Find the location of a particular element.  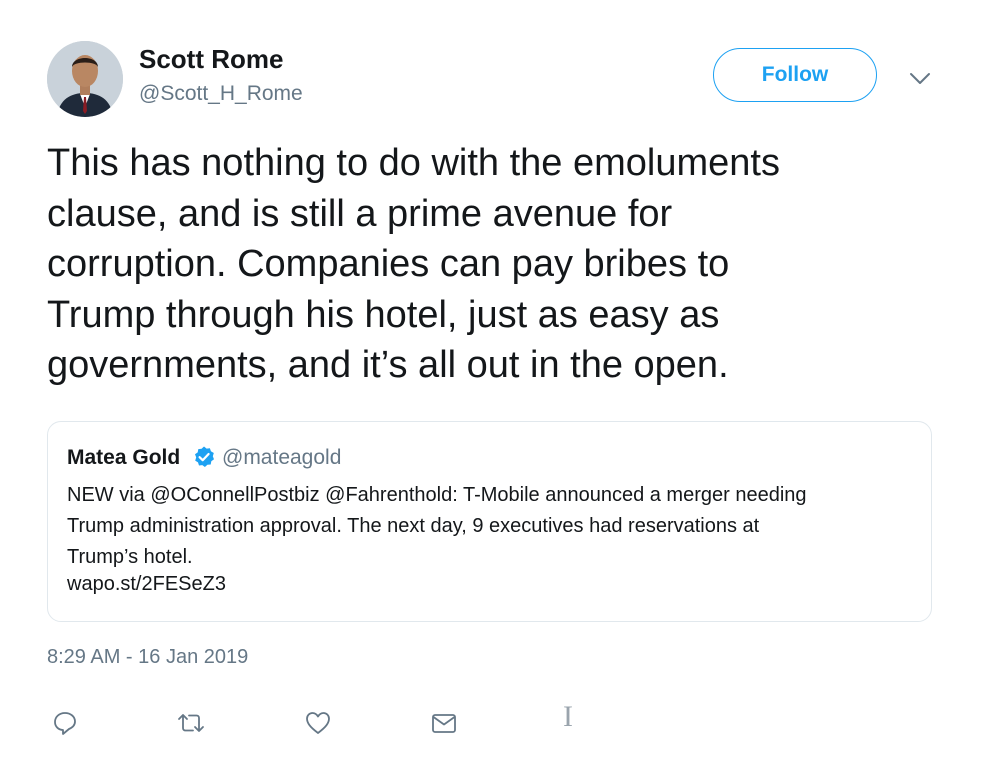

avatar-image is located at coordinates (85, 79).